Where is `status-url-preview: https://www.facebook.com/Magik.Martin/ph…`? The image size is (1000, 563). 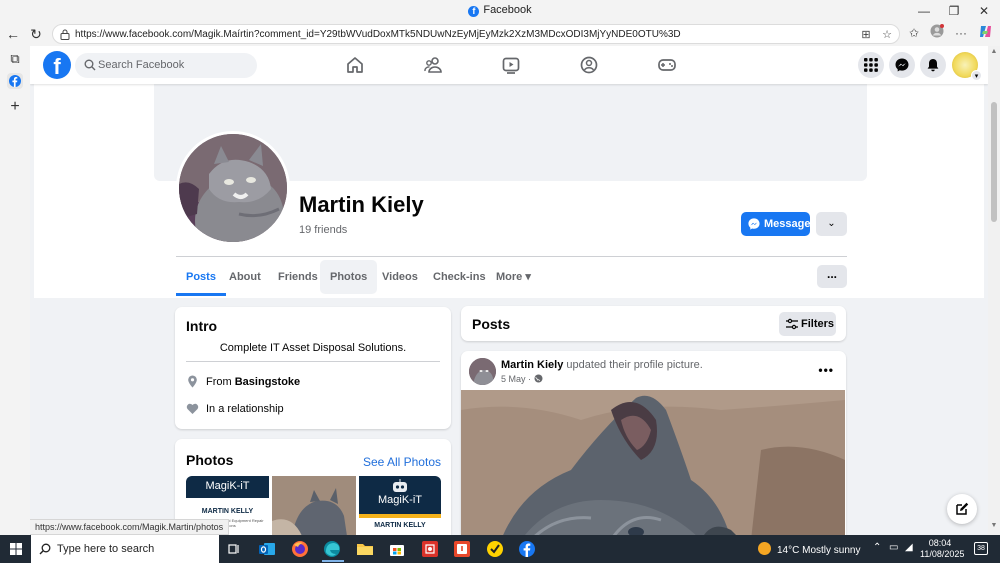
status-url-preview: https://www.facebook.com/Magik.Martin/ph… is located at coordinates (130, 527).